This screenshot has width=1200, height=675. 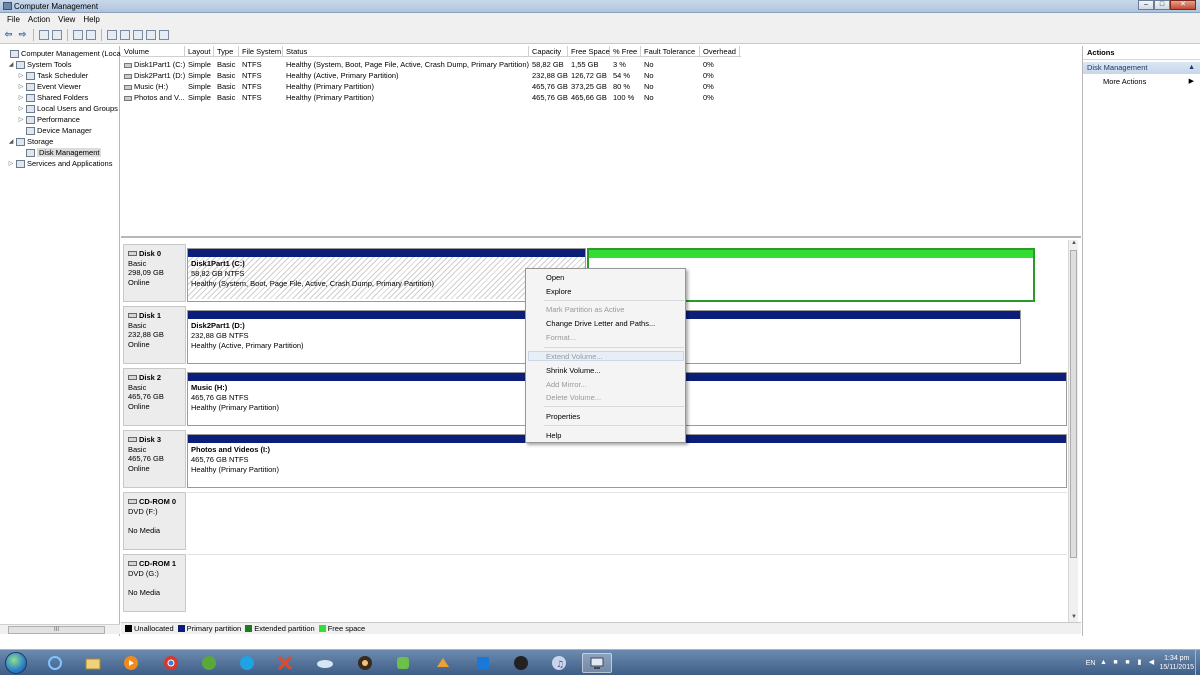 What do you see at coordinates (285, 663) in the screenshot?
I see `xmind-icon` at bounding box center [285, 663].